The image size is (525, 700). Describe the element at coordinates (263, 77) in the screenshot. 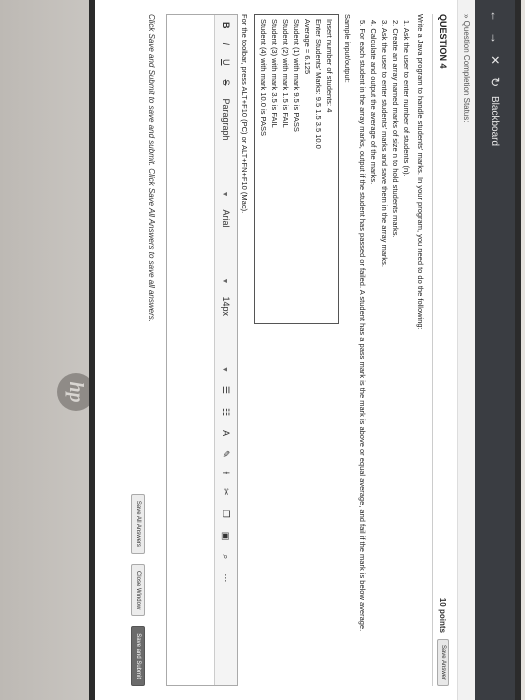

I see `sample-line: Student (4) with mark 10.0 is PASS` at that location.